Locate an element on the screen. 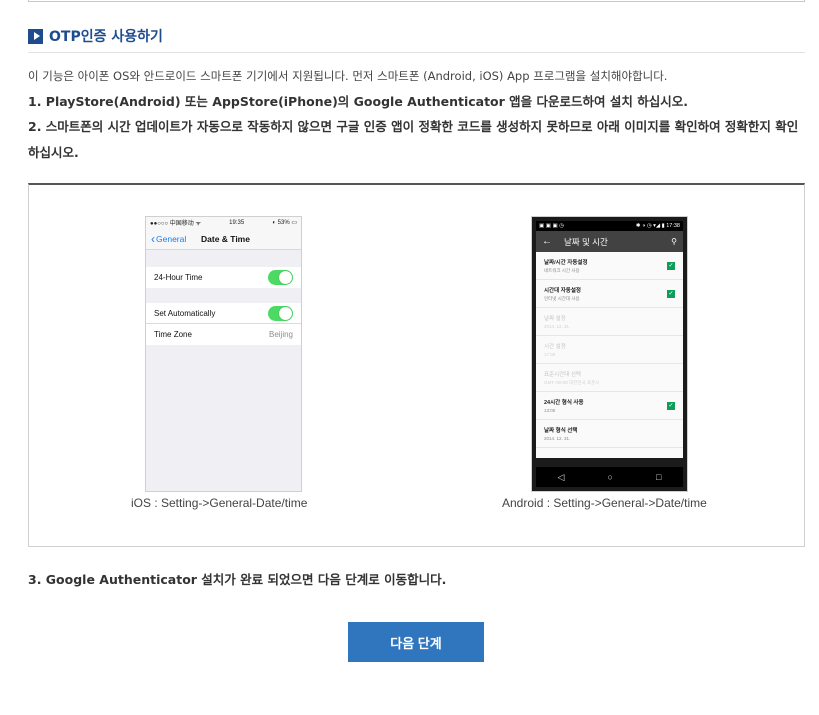 The height and width of the screenshot is (715, 819). ios-row-time-zone: Time Zone Beijing is located at coordinates (223, 334).